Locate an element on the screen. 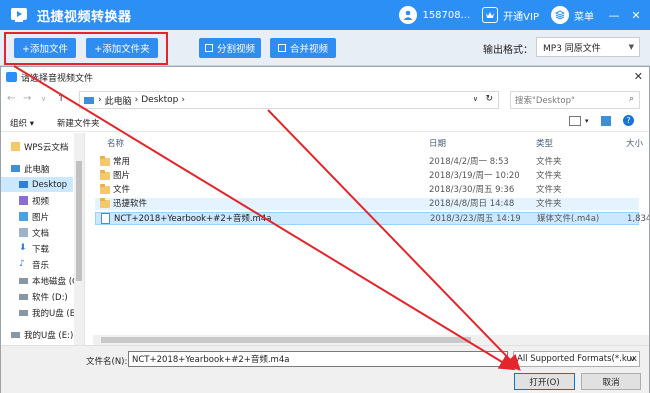 The width and height of the screenshot is (650, 393). merge-icon is located at coordinates (281, 48).